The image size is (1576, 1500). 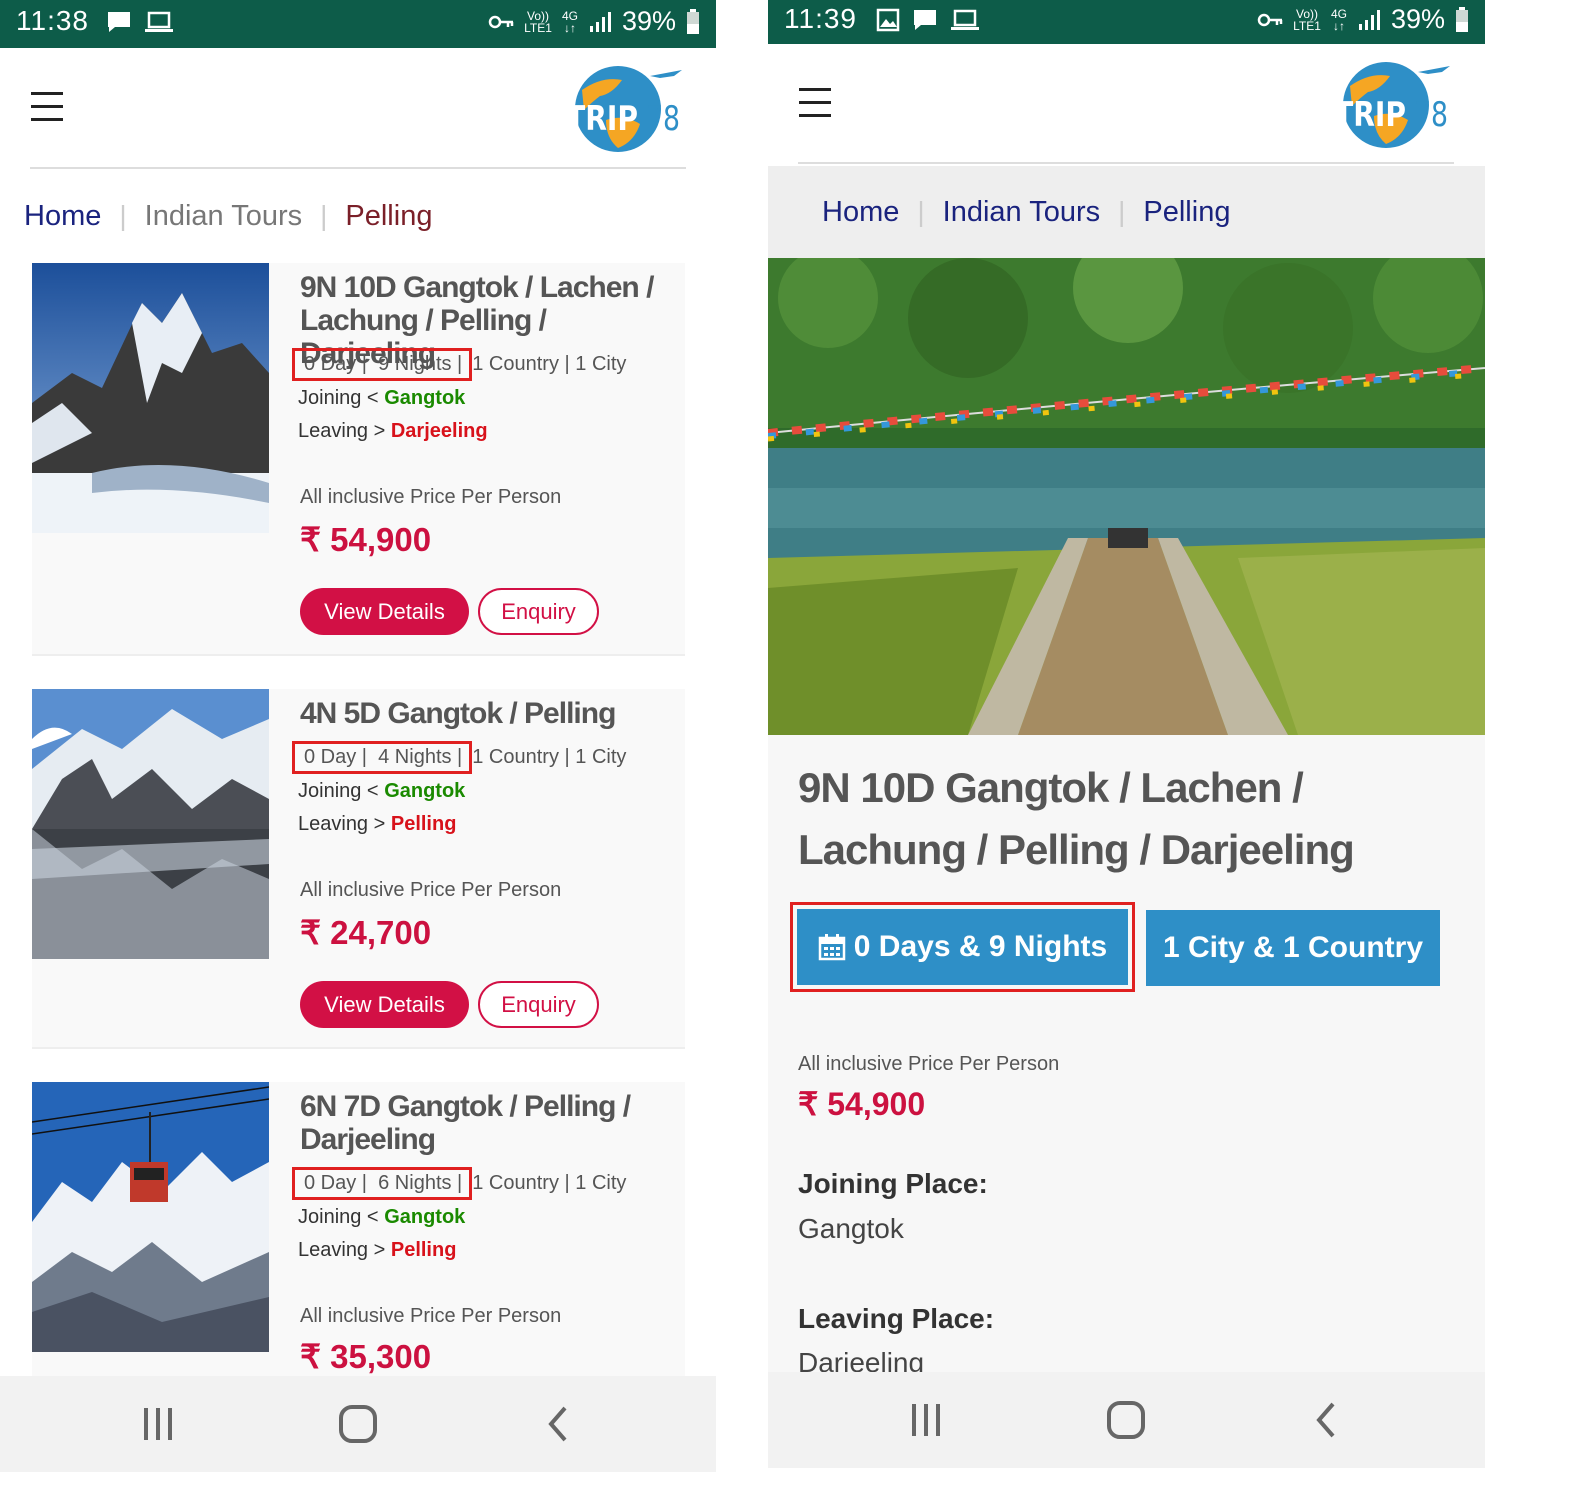 I want to click on tour-title: 6N 7D Gangtok / Pelling / Darjeeling, so click(x=492, y=1123).